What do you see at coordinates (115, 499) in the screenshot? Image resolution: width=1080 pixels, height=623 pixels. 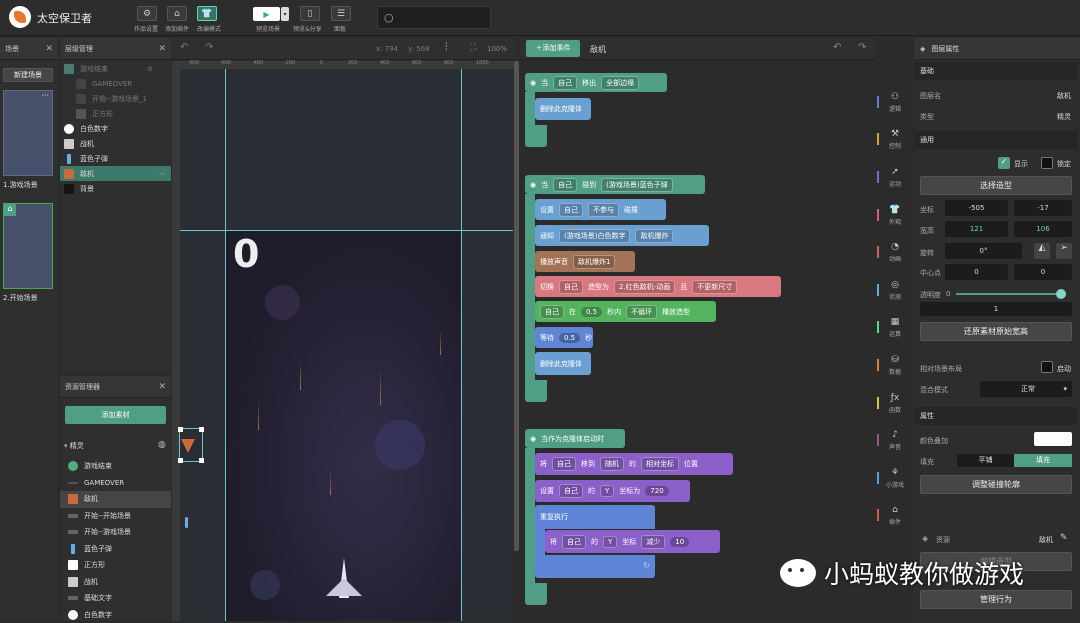 I see `asset-item-selected: 敌机` at bounding box center [115, 499].